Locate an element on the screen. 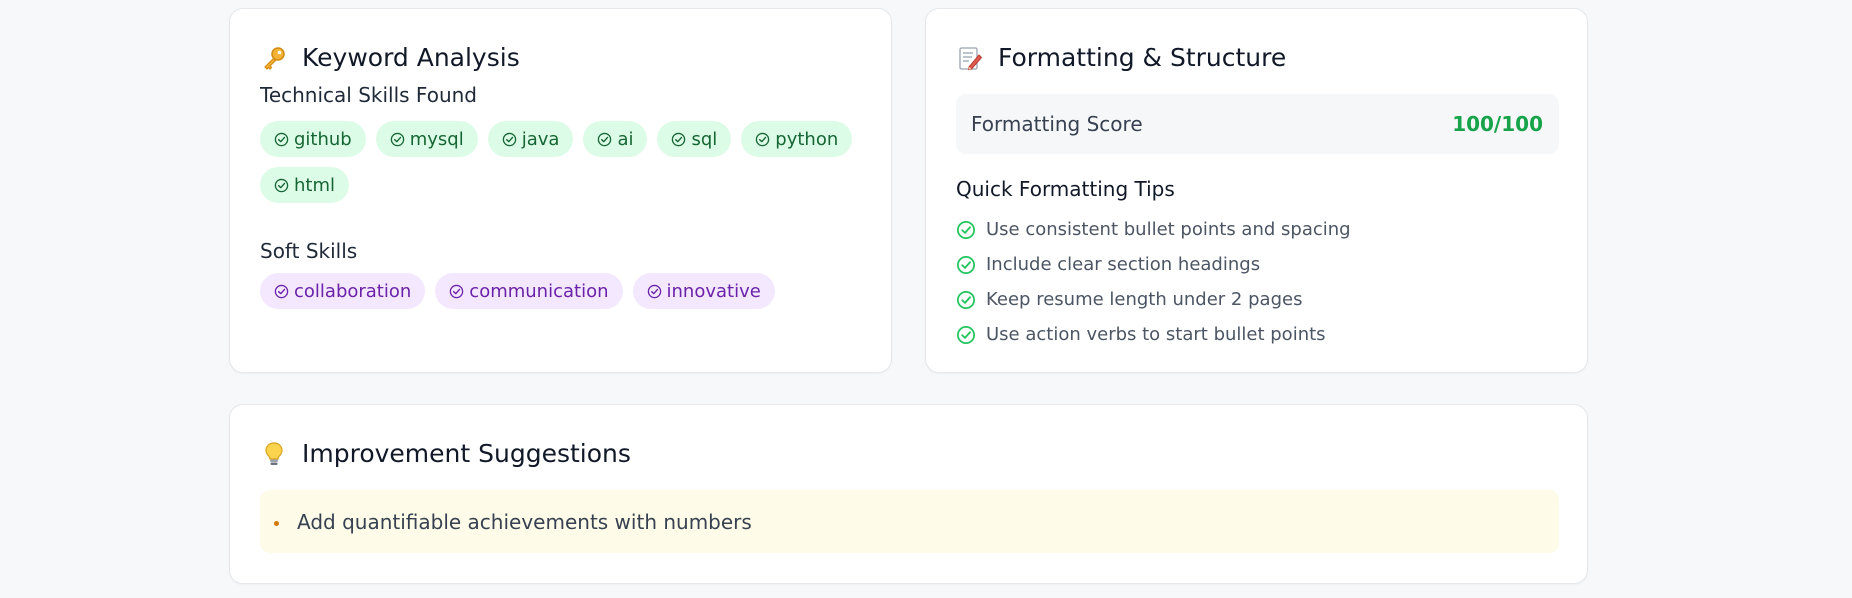  formatting-title: Formatting & Structure is located at coordinates (1142, 57).